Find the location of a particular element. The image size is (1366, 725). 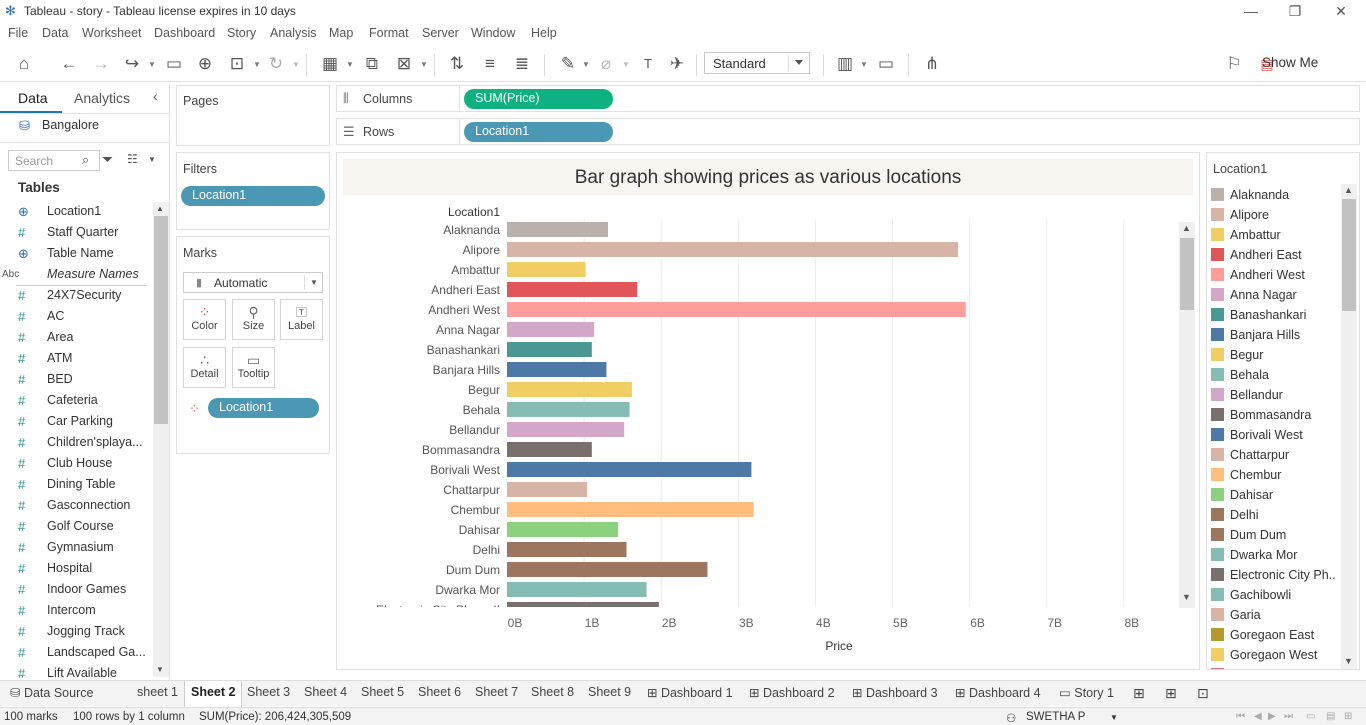

legend-item: Electronic City Ph.. is located at coordinates (1275, 575).